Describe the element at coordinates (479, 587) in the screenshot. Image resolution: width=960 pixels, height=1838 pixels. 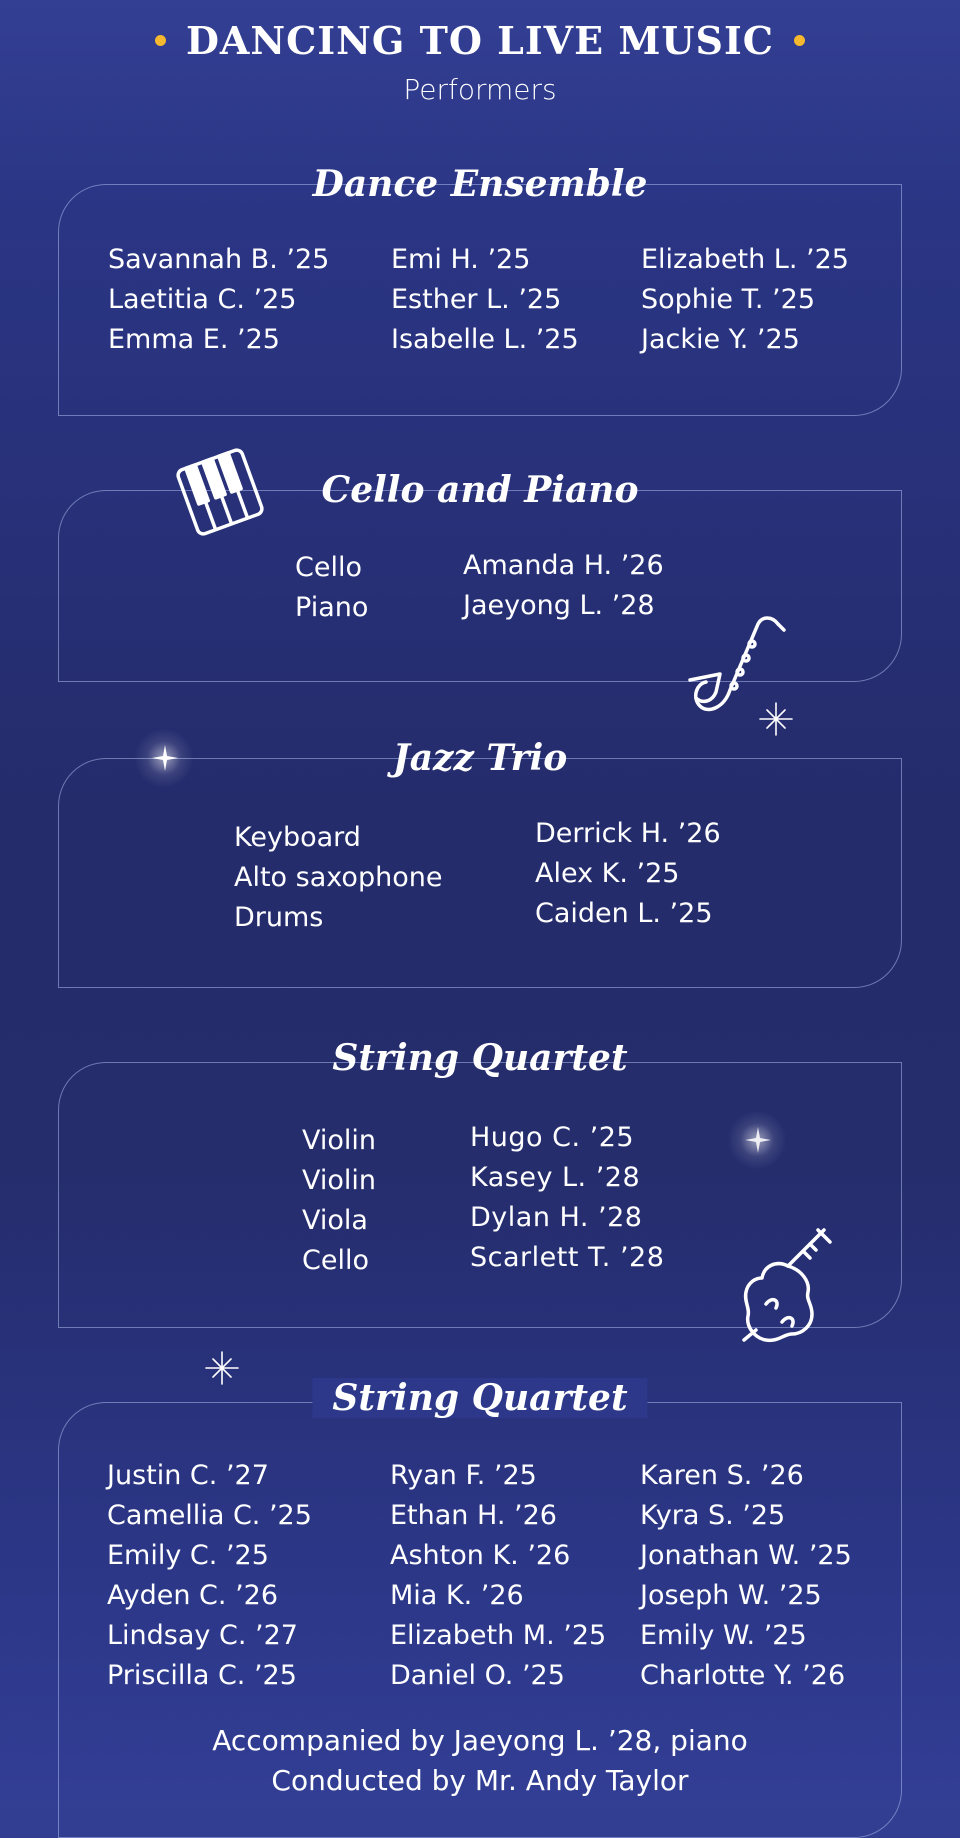
I see `instrument-performer-table: Cello Piano Amanda H. ’26 Jaeyong L. ’28` at that location.